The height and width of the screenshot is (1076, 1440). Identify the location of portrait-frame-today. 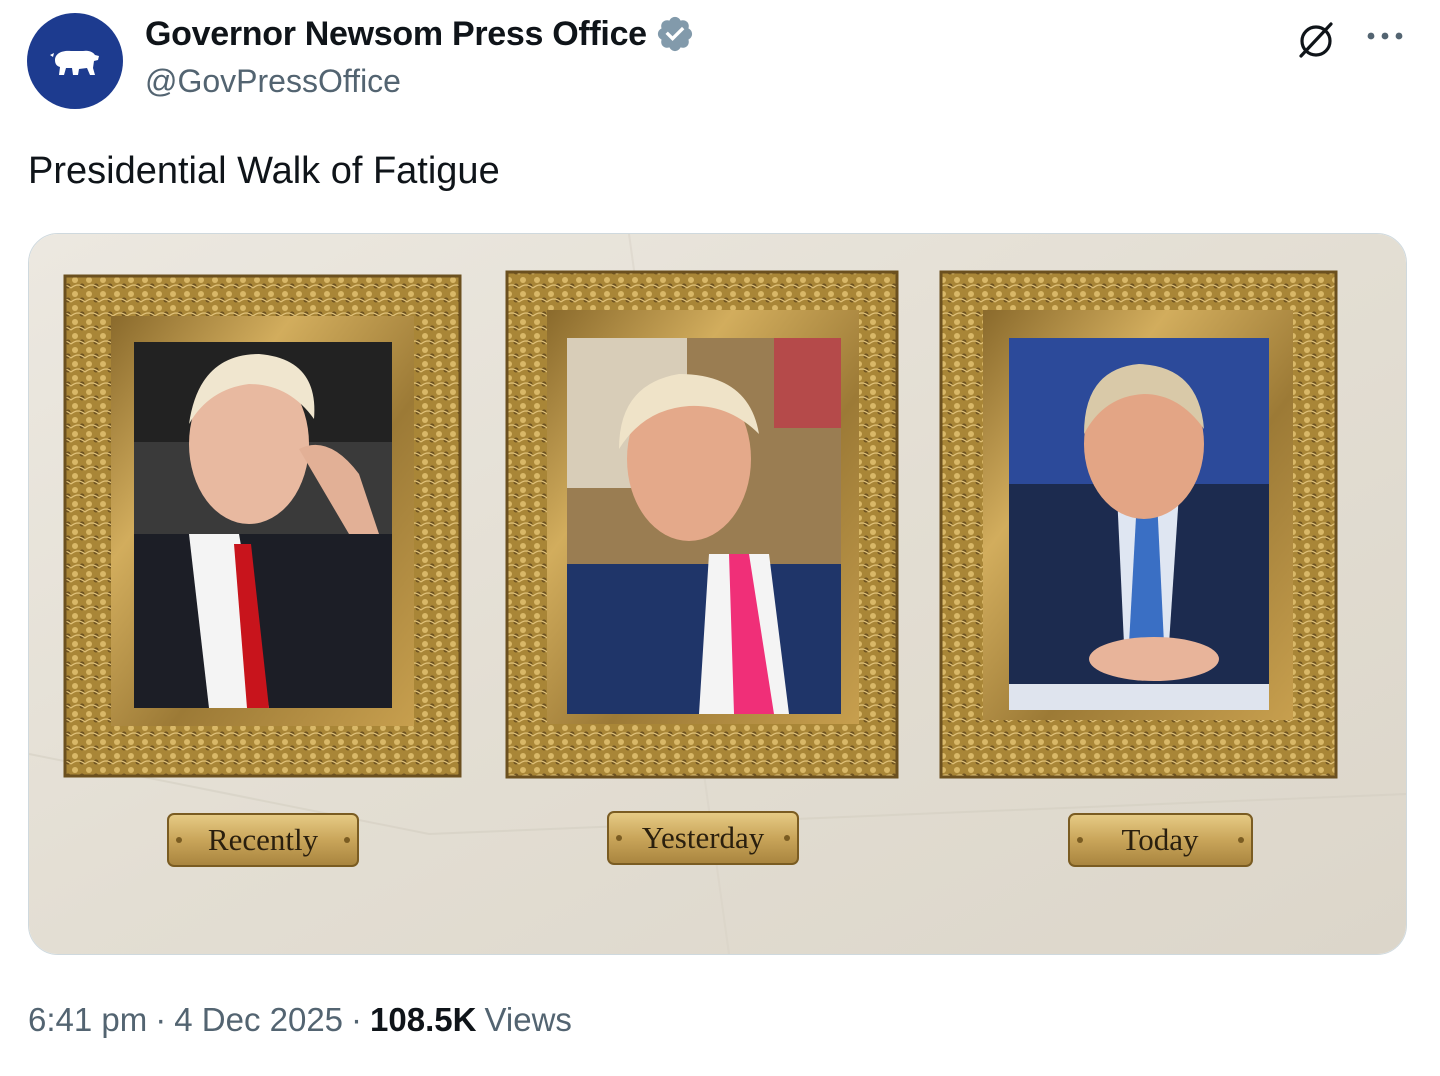
(1138, 524).